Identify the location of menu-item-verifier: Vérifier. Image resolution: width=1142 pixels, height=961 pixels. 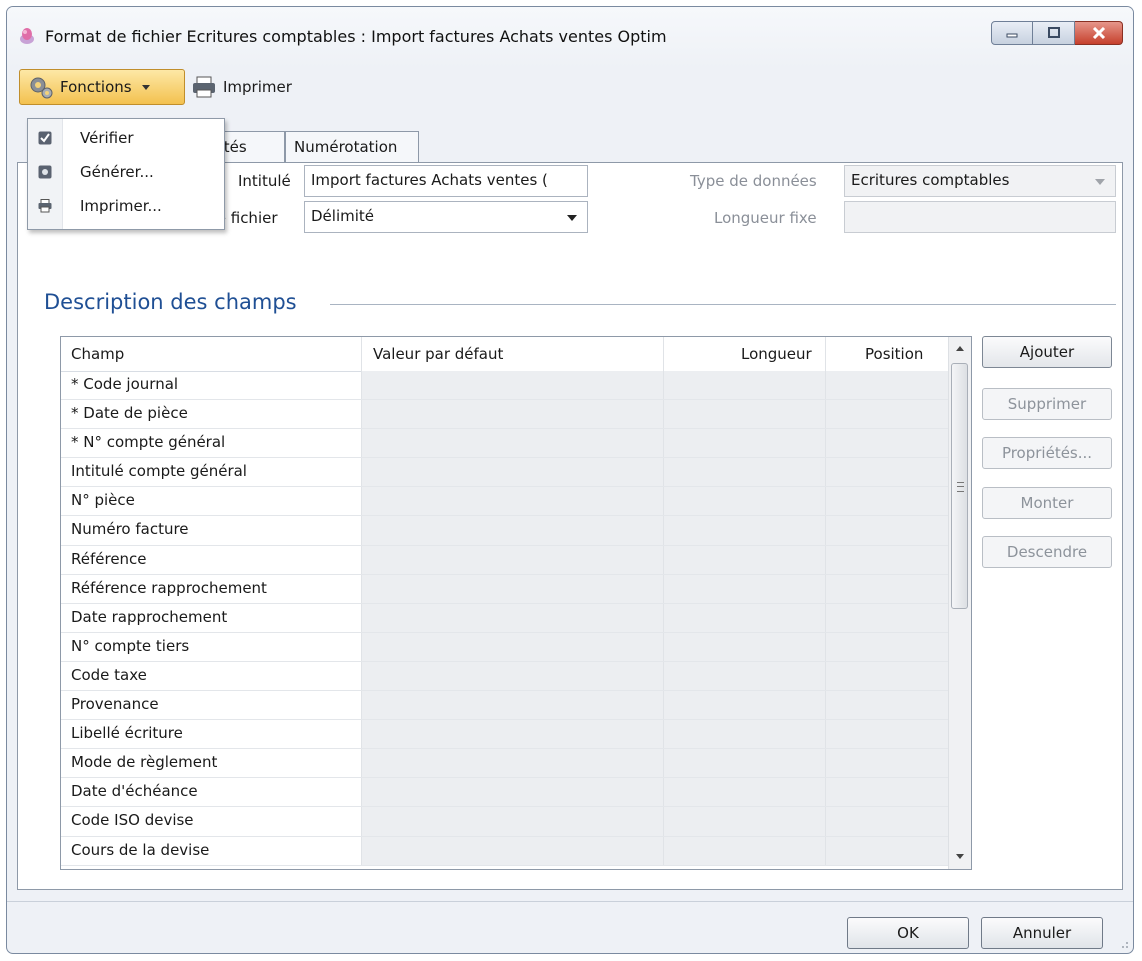
(126, 139).